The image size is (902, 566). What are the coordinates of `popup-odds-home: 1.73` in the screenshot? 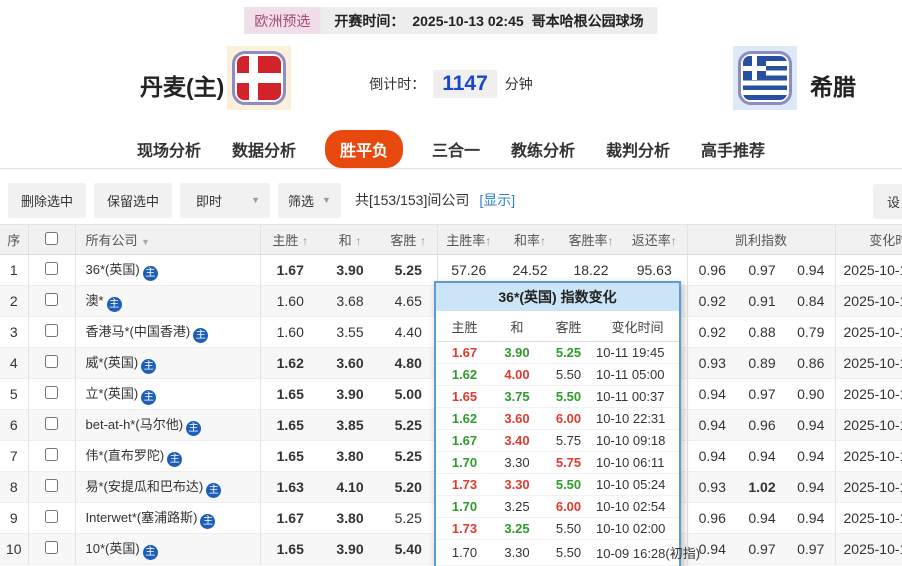 It's located at (464, 528).